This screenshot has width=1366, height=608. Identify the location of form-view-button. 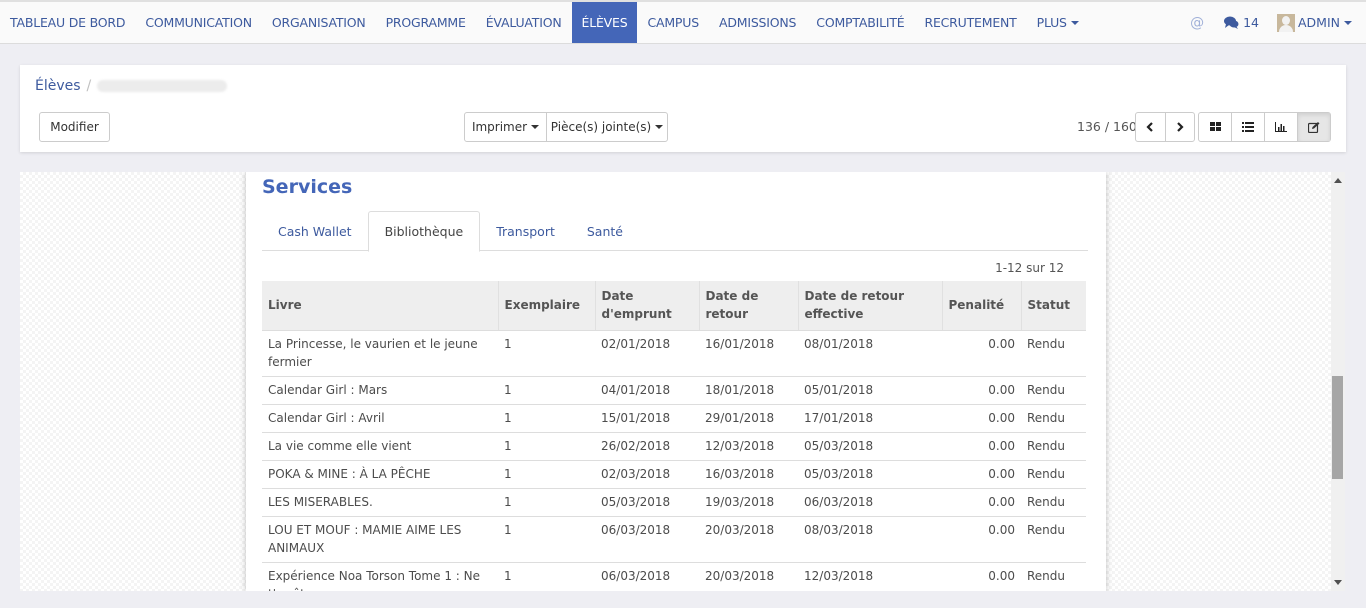
(1313, 127).